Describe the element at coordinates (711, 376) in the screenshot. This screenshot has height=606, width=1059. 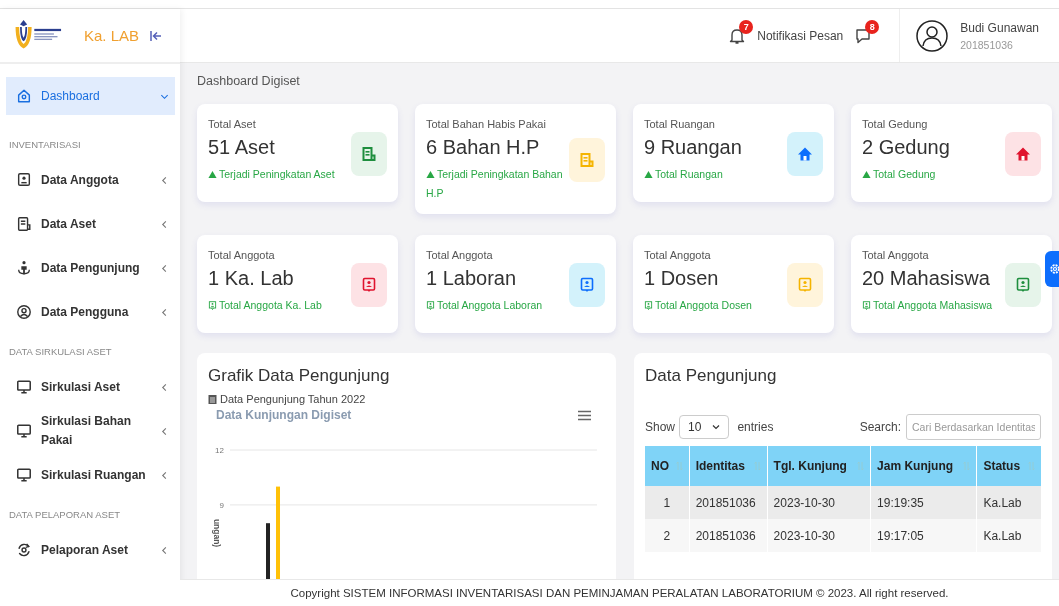
I see `panel-title: Data Pengunjung` at that location.